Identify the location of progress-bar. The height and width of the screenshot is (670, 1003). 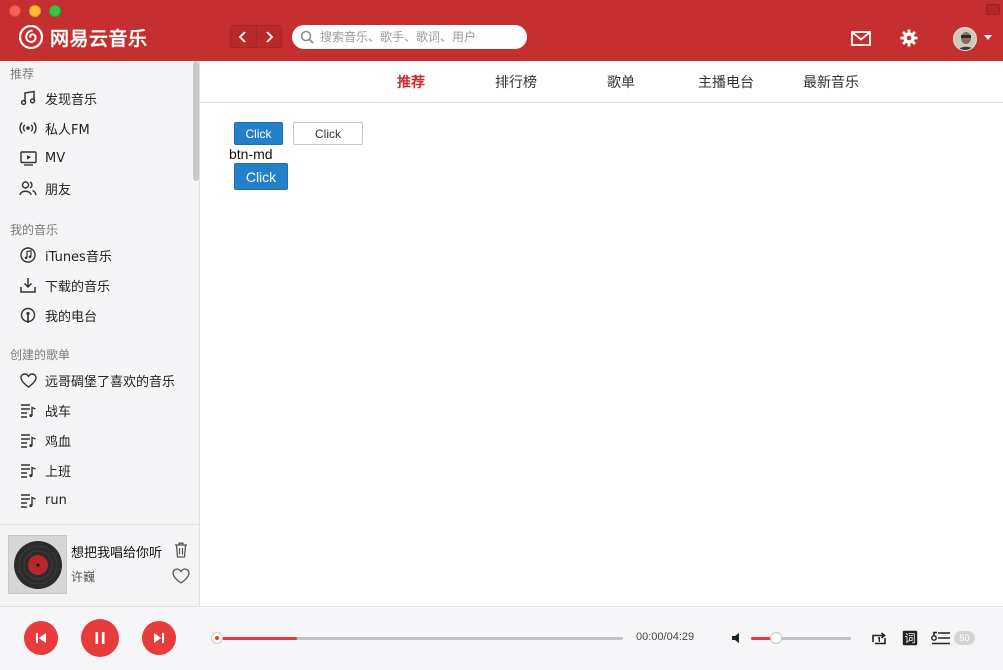
(419, 638).